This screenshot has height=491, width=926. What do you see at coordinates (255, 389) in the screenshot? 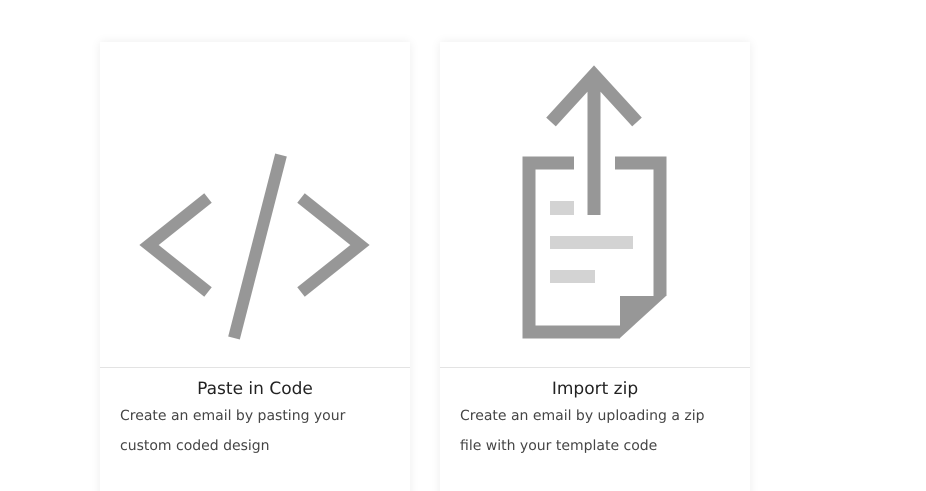
I see `card-title: Paste in Code` at bounding box center [255, 389].